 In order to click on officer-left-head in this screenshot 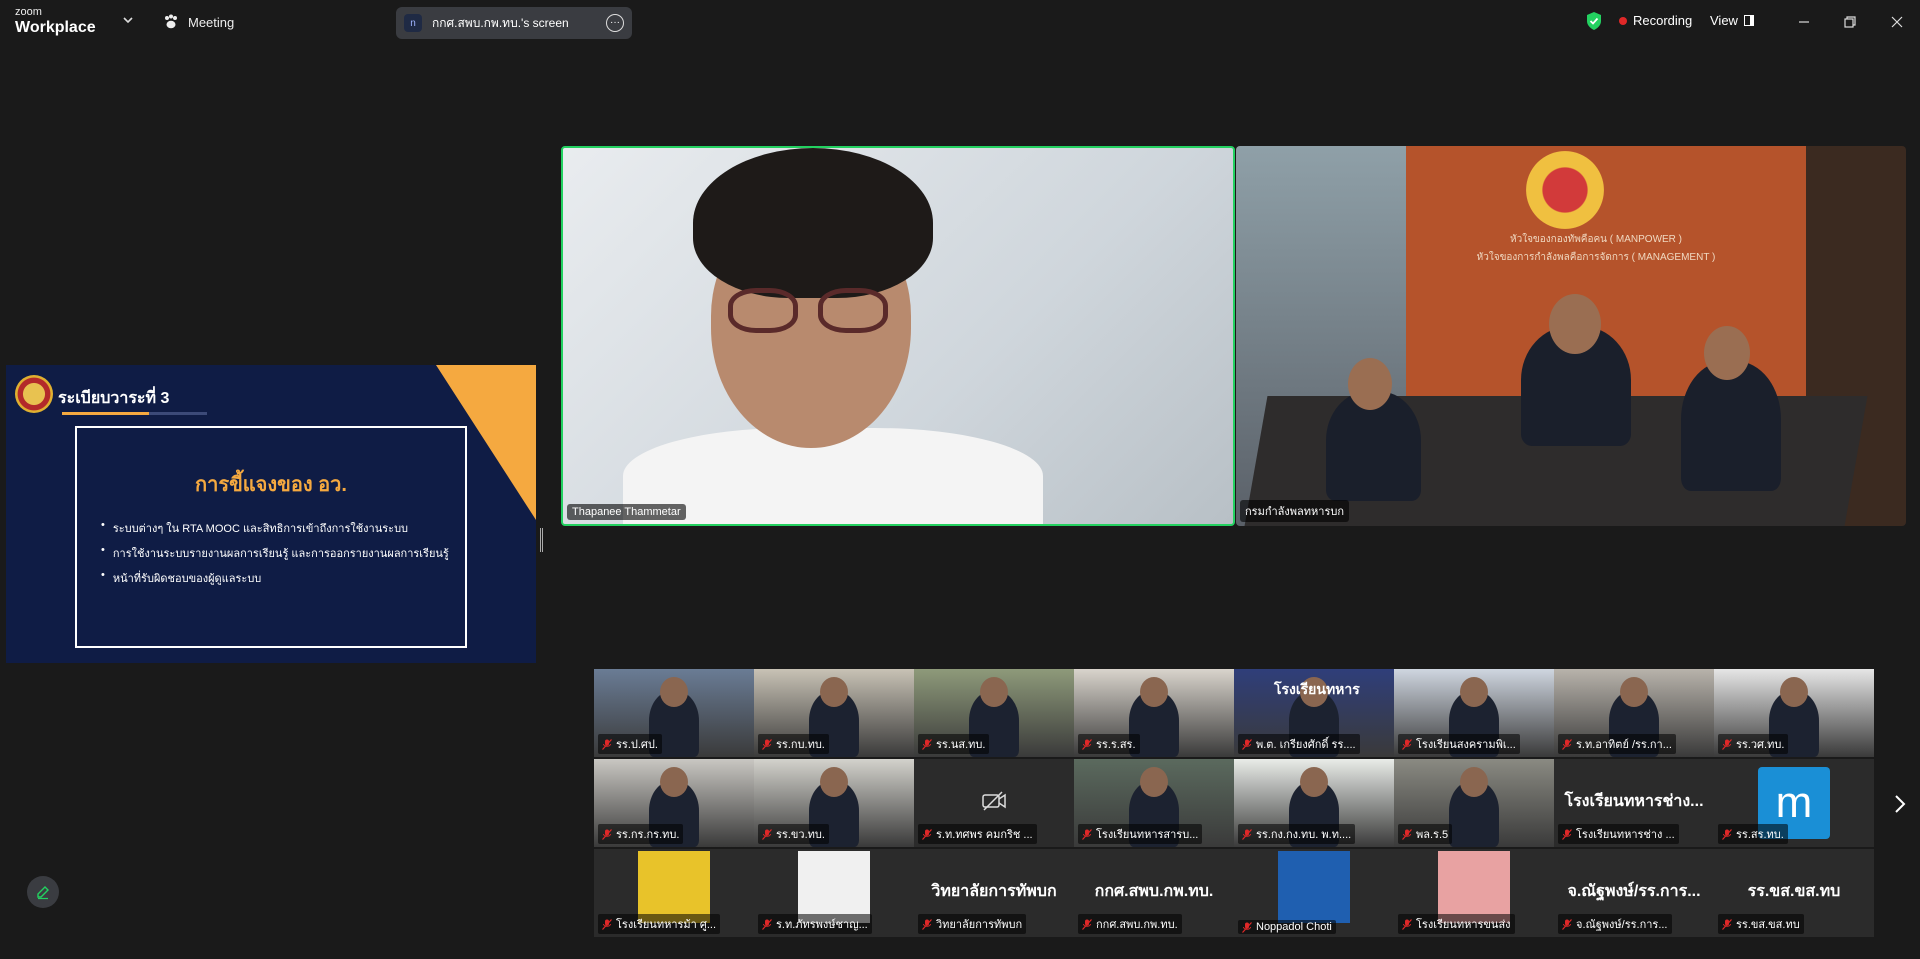, I will do `click(1370, 384)`.